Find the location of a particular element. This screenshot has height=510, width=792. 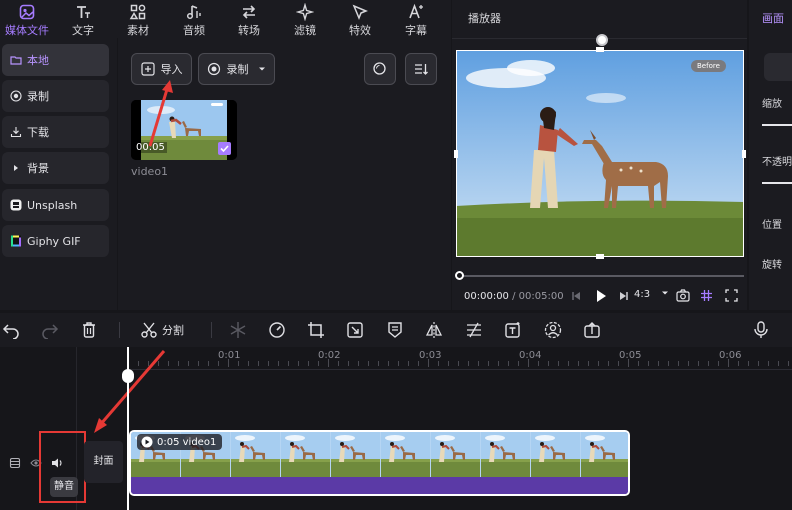

grid-icon is located at coordinates (706, 295).